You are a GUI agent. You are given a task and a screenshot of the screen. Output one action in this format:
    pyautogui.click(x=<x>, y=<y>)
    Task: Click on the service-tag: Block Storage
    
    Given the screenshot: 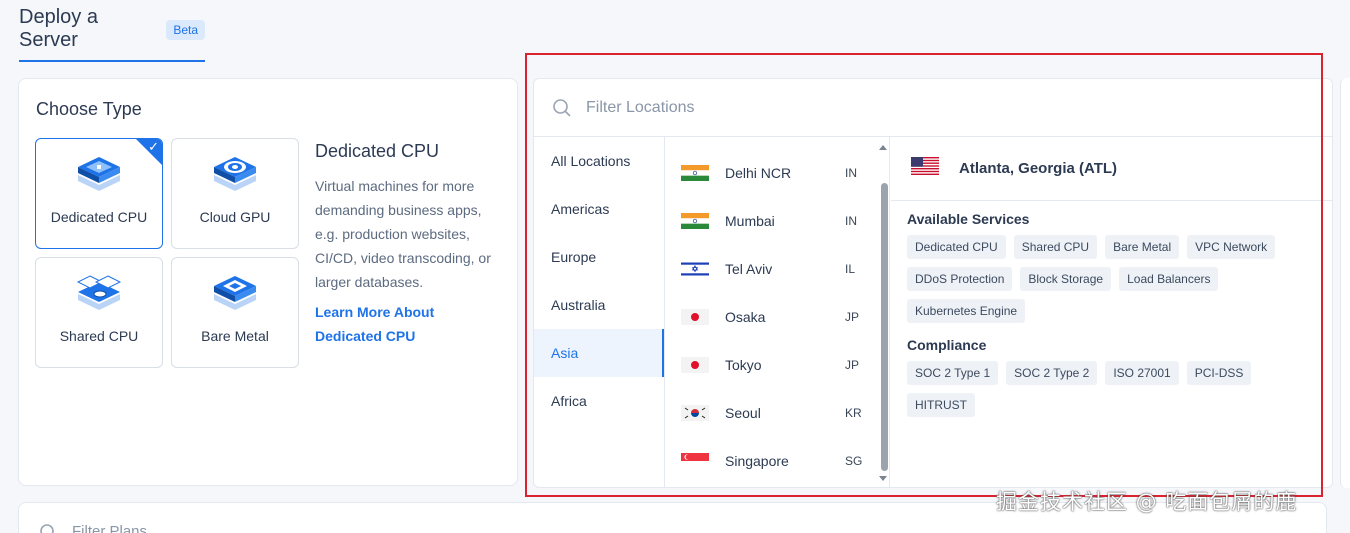 What is the action you would take?
    pyautogui.click(x=1066, y=279)
    